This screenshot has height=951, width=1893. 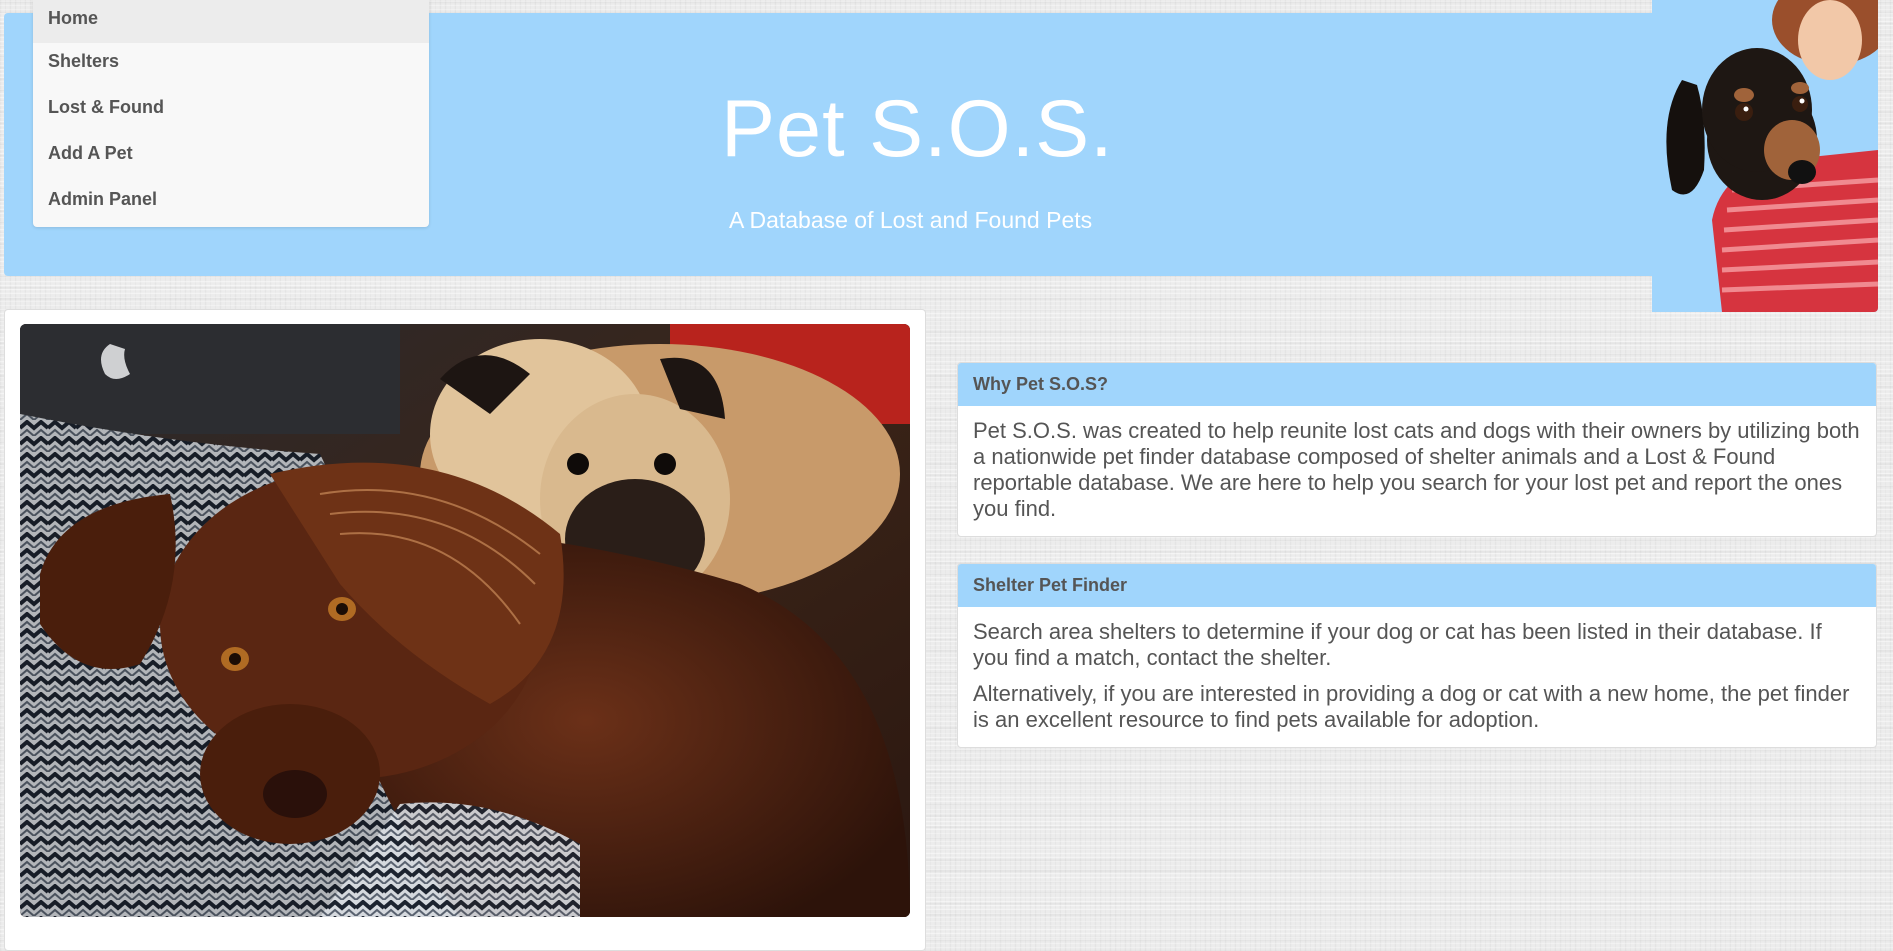 I want to click on site-title: Pet S.O.S., so click(x=917, y=129).